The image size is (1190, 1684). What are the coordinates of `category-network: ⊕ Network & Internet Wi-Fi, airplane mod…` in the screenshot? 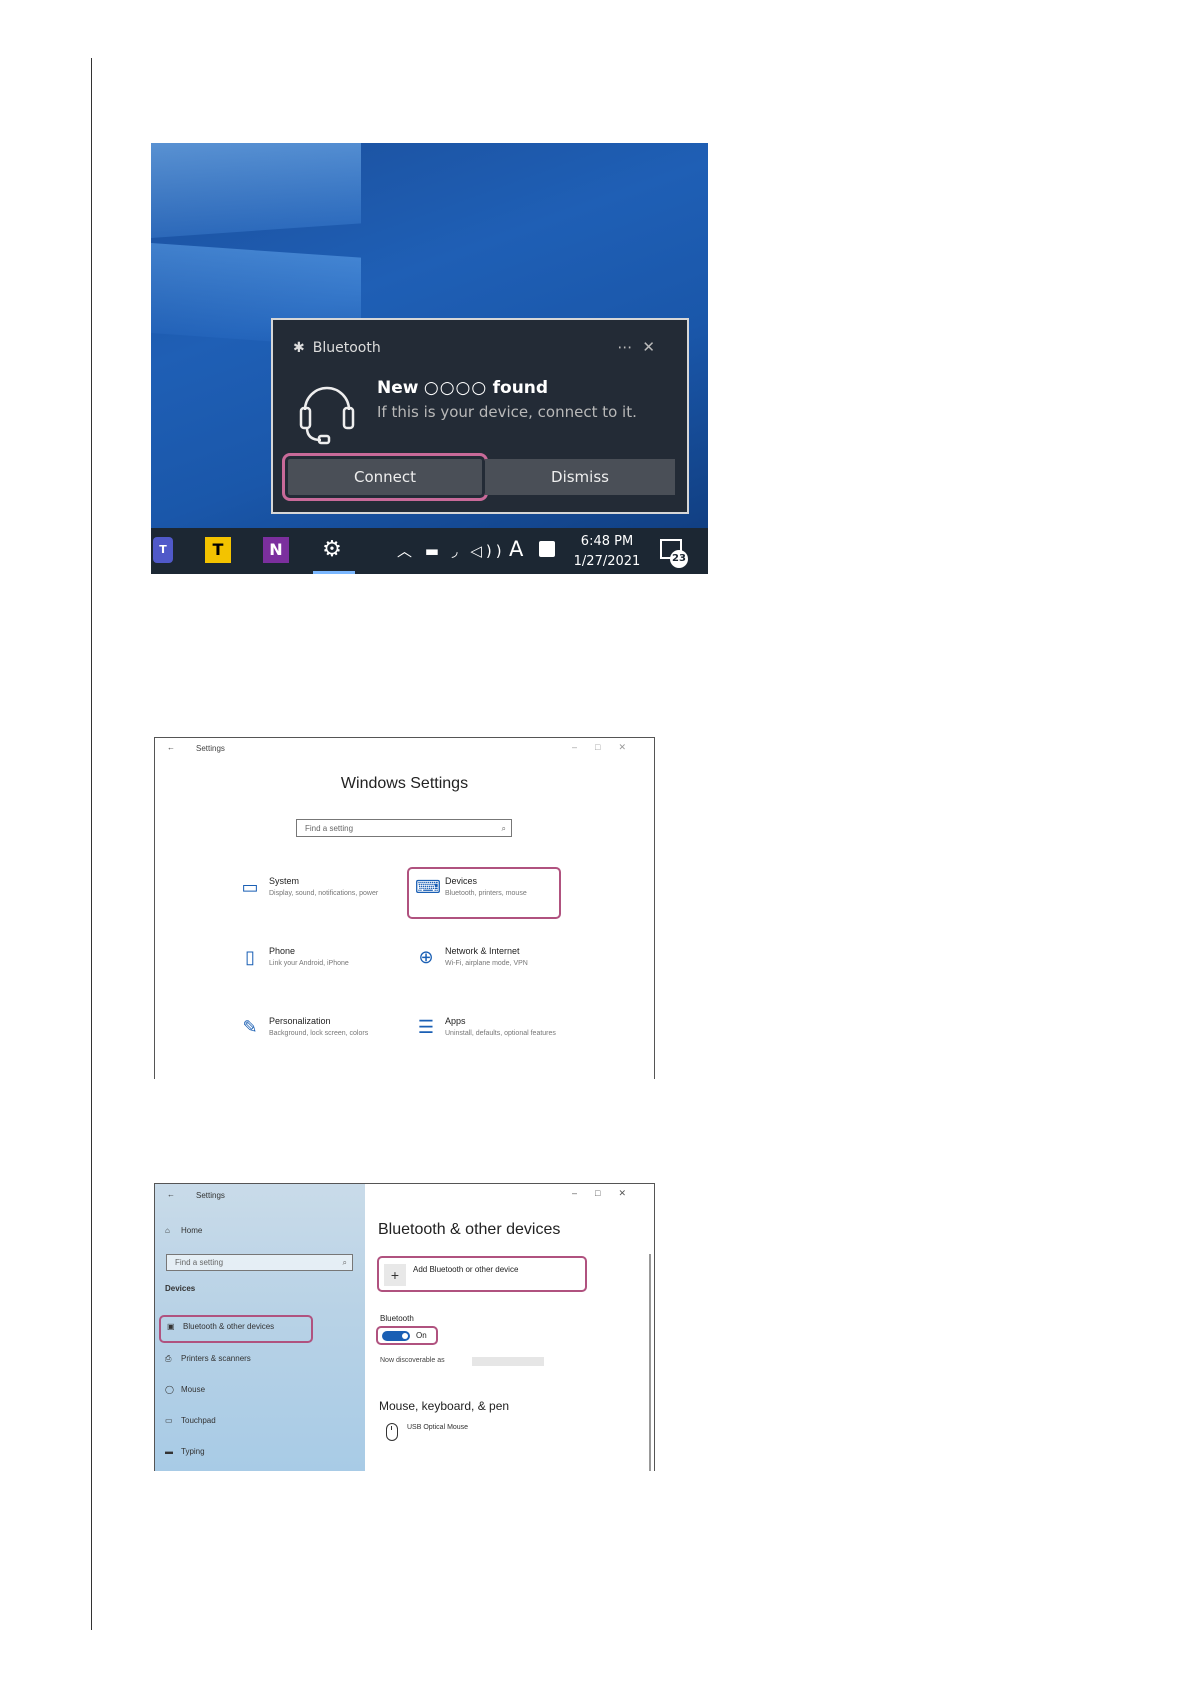 It's located at (490, 966).